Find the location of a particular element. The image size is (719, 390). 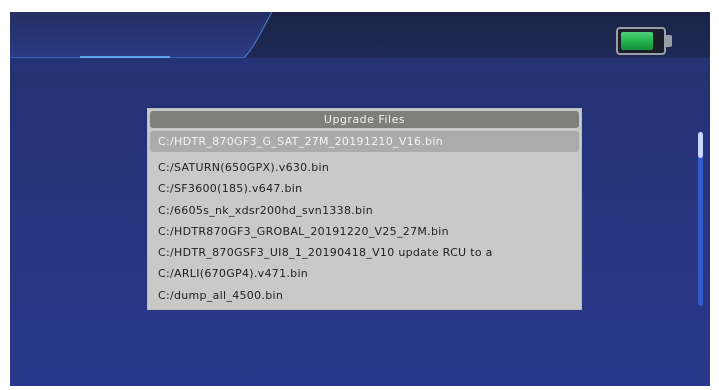

file-list-item: C:/SF3600(185).v647.bin is located at coordinates (364, 188).